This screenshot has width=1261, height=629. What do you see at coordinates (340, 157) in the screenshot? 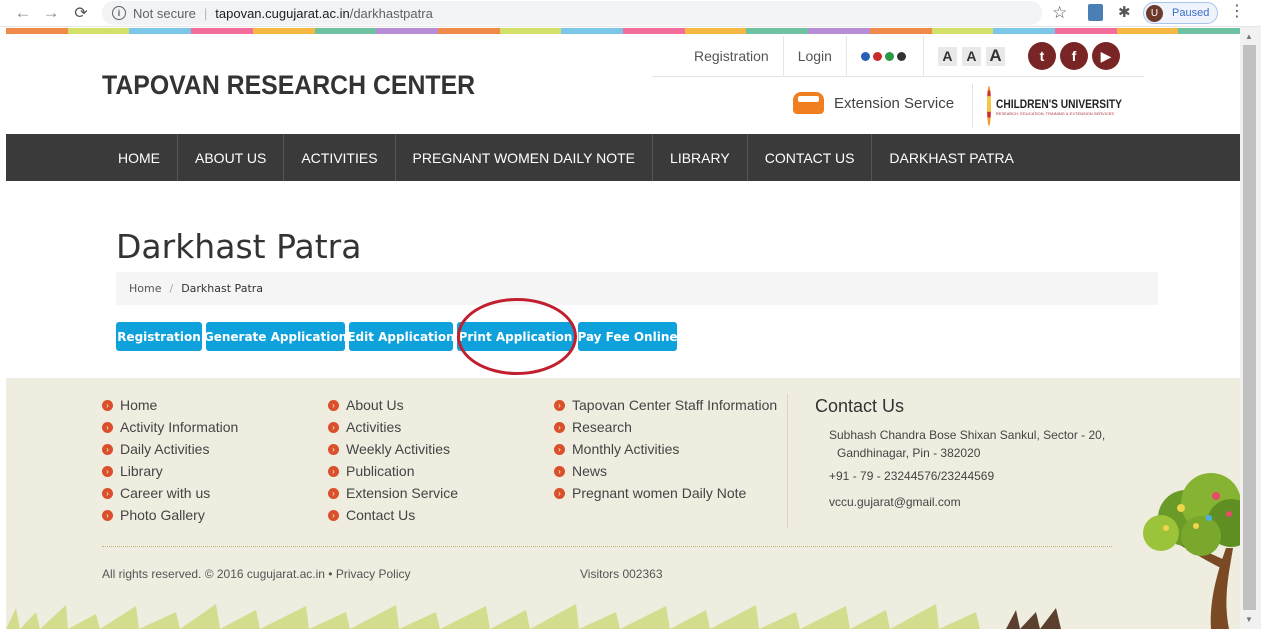
I see `nav-item-activities: ACTIVITIES` at bounding box center [340, 157].